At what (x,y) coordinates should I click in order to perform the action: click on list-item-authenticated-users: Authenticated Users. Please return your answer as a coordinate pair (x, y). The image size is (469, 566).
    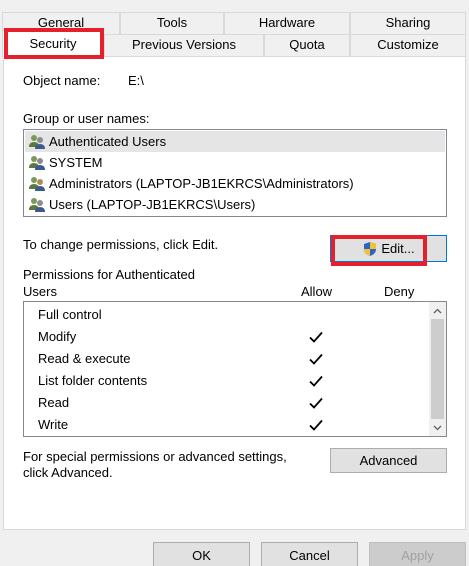
    Looking at the image, I should click on (97, 142).